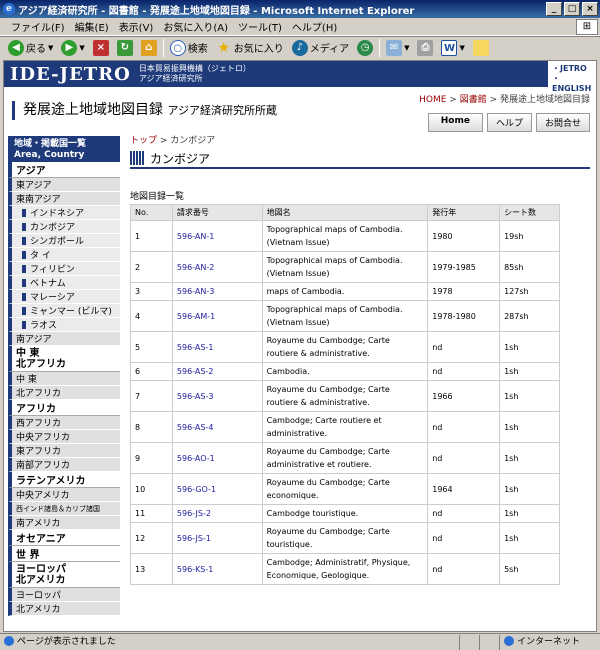 The width and height of the screenshot is (600, 650). Describe the element at coordinates (260, 26) in the screenshot. I see `menu-tools: ツール(T)` at that location.